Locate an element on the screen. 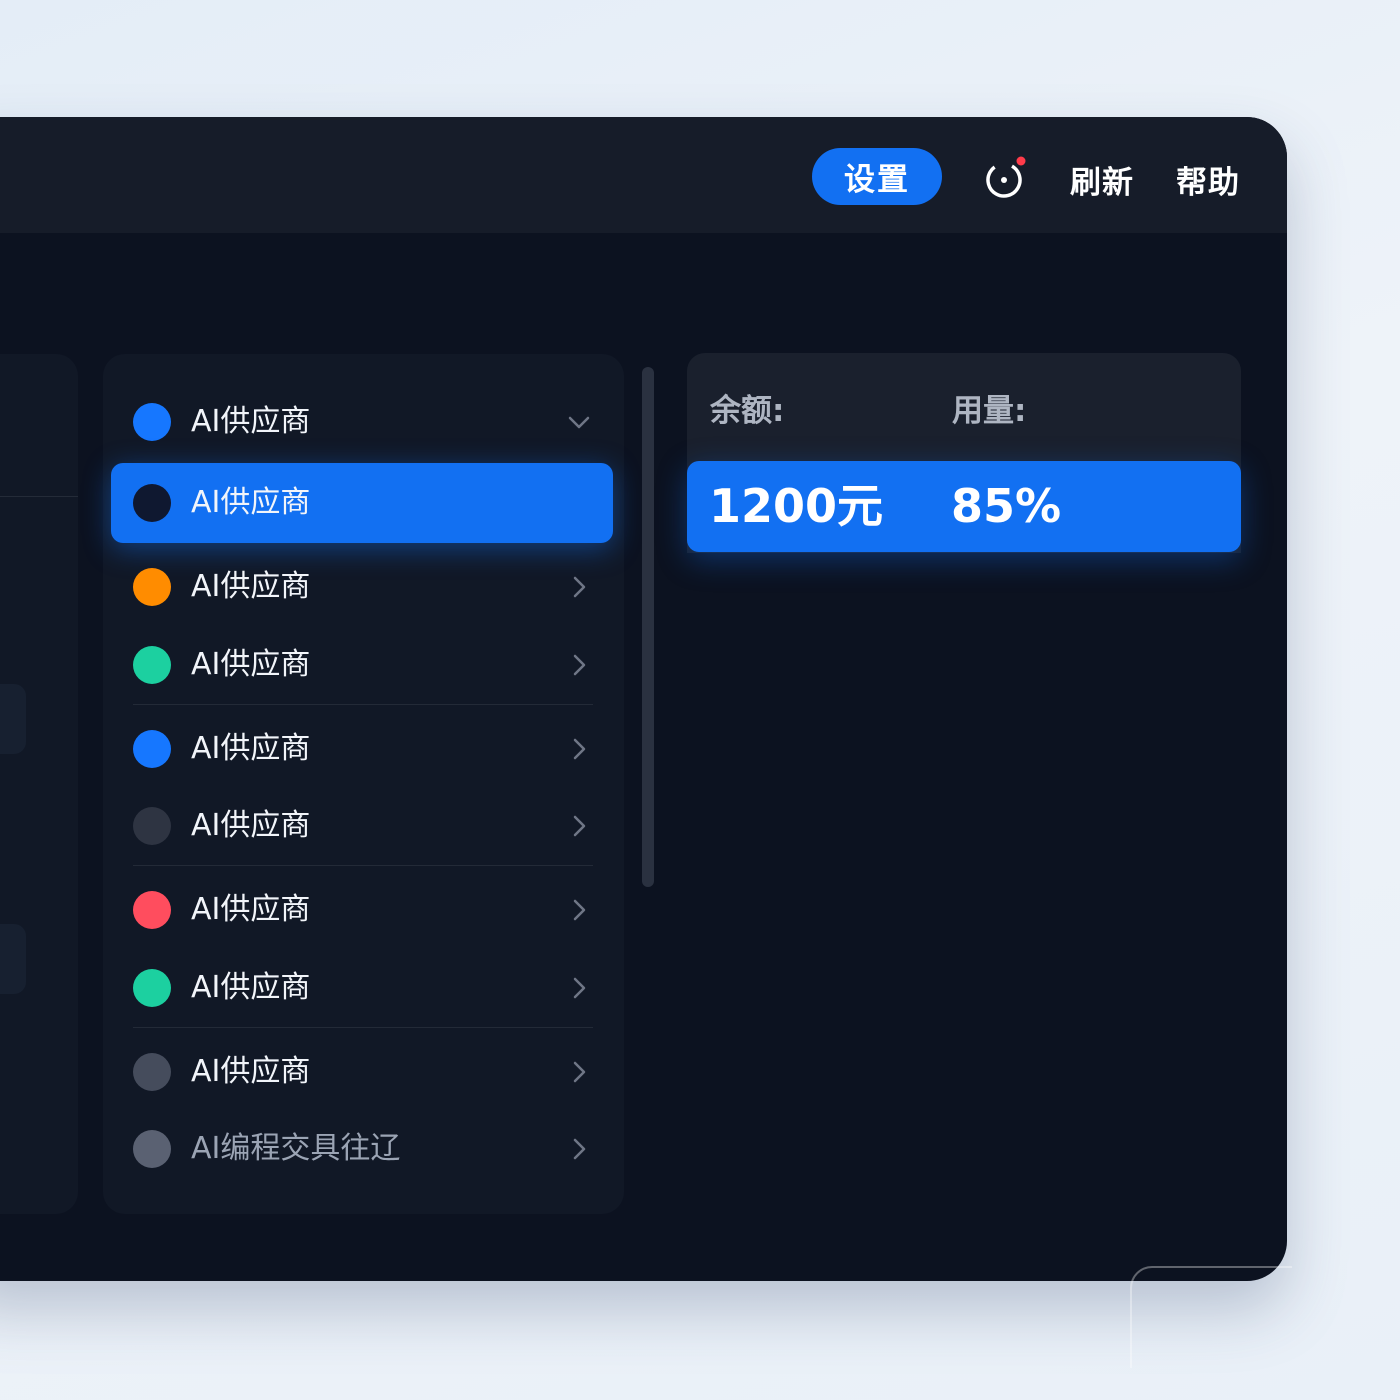  provider-item: AI编程交具往辽 is located at coordinates (362, 1149).